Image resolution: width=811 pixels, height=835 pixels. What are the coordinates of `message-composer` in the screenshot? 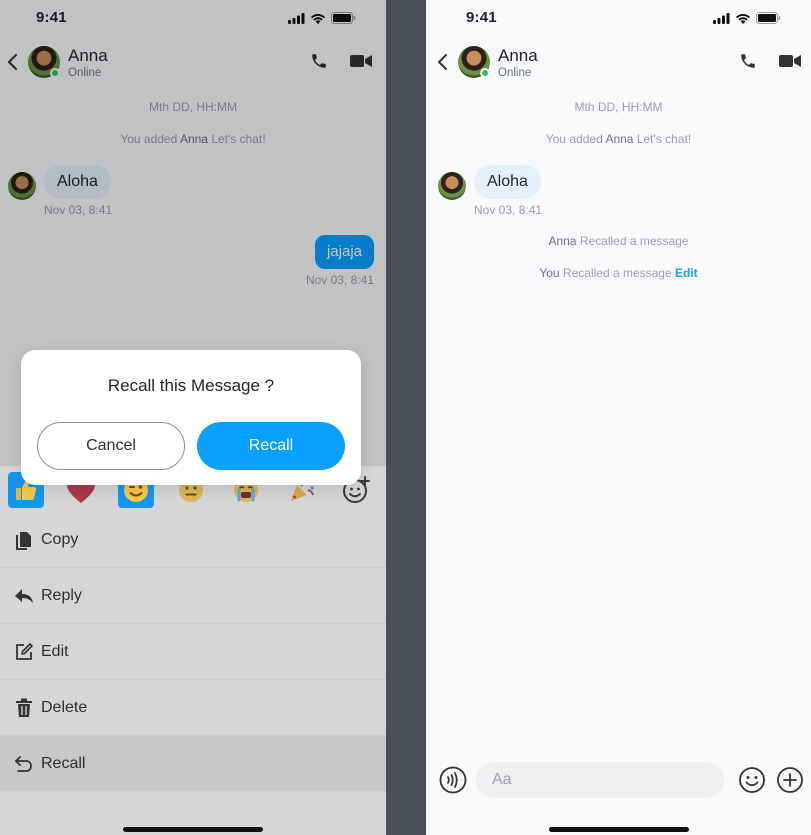 It's located at (618, 780).